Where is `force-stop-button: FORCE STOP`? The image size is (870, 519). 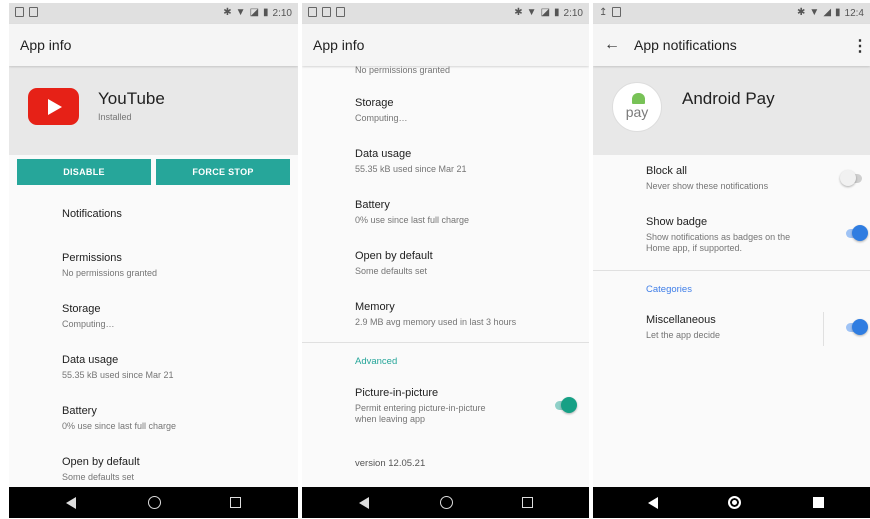
force-stop-button: FORCE STOP is located at coordinates (223, 172).